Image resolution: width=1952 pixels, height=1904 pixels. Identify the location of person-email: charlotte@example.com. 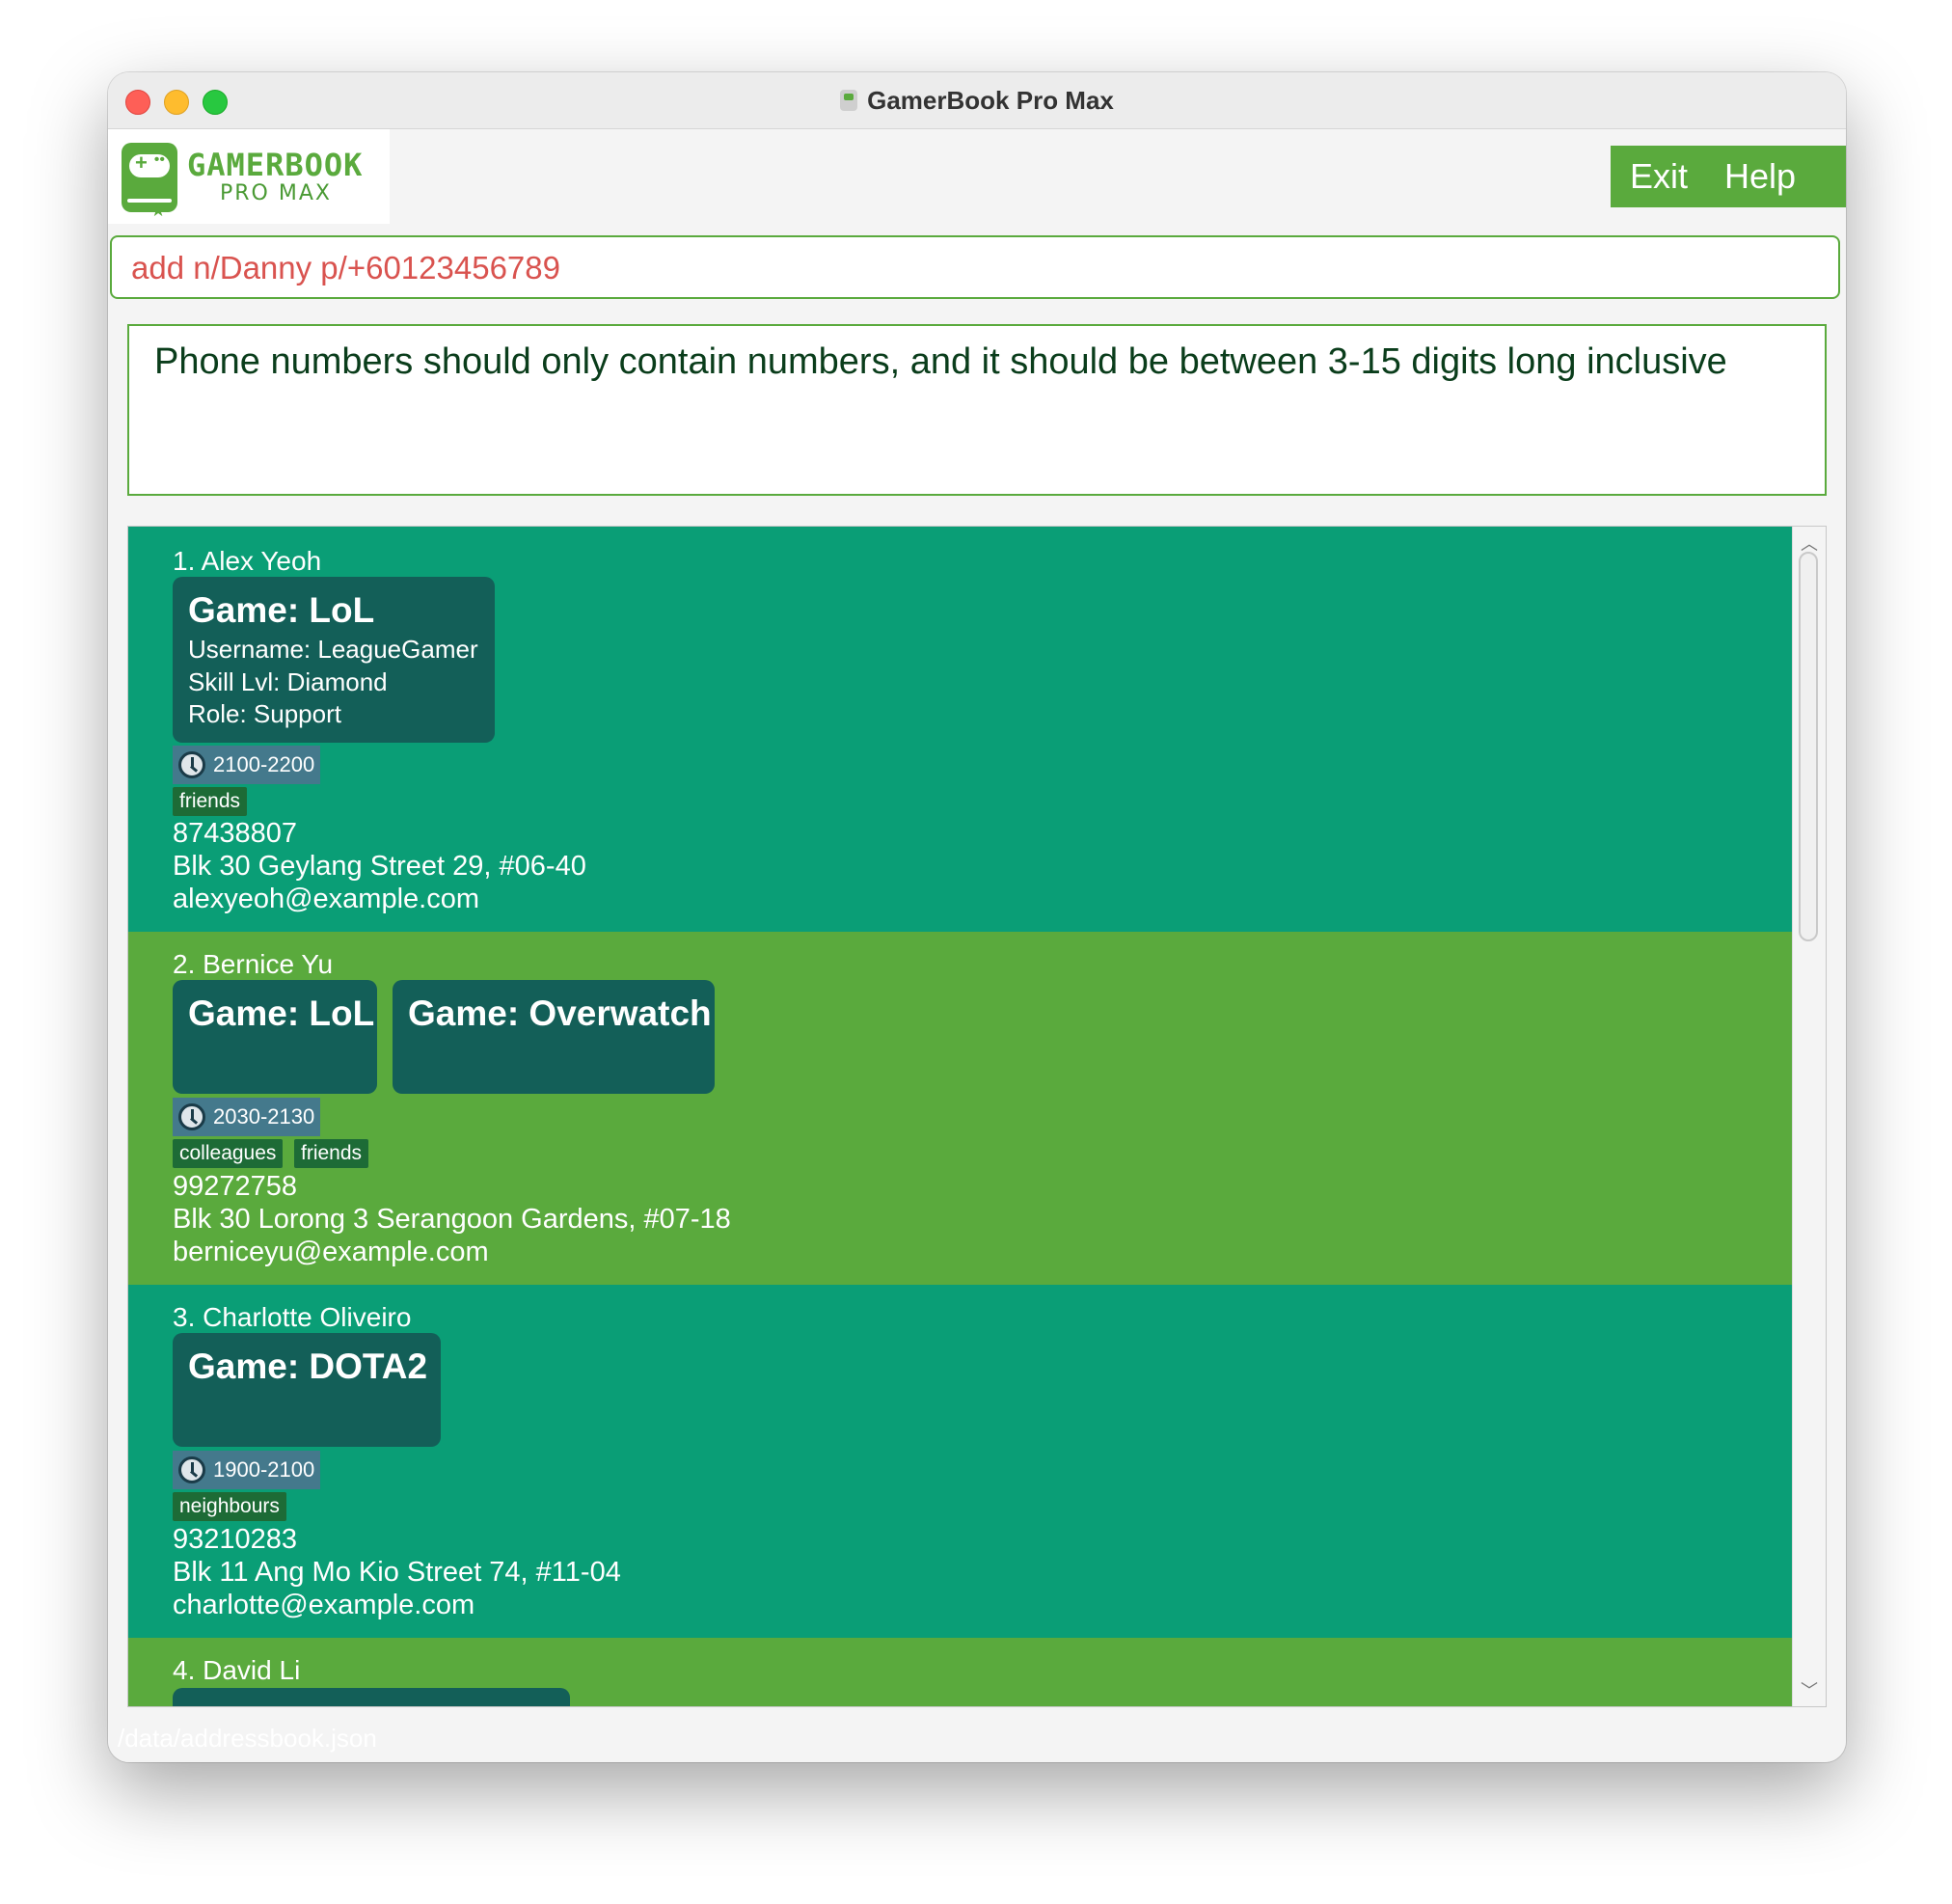
(324, 1605).